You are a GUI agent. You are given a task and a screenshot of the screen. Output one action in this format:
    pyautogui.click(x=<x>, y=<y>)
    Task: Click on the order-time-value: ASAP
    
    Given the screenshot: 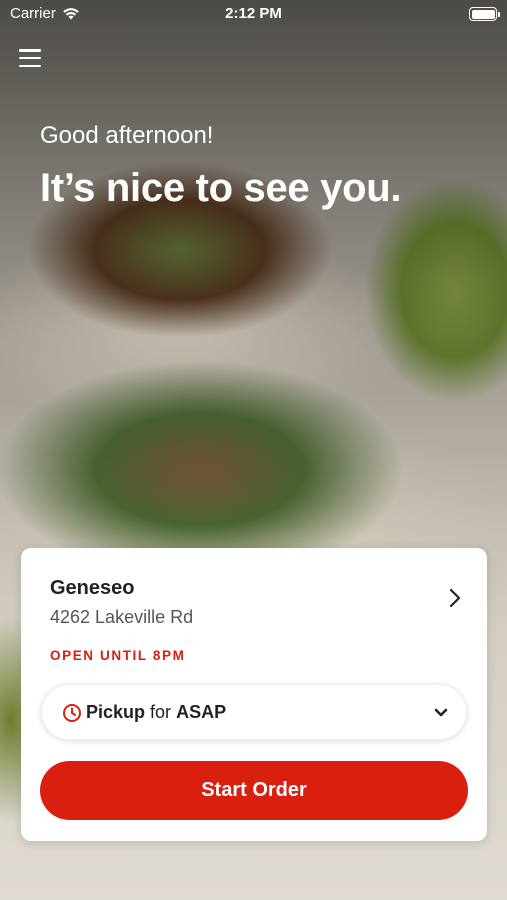 What is the action you would take?
    pyautogui.click(x=201, y=712)
    